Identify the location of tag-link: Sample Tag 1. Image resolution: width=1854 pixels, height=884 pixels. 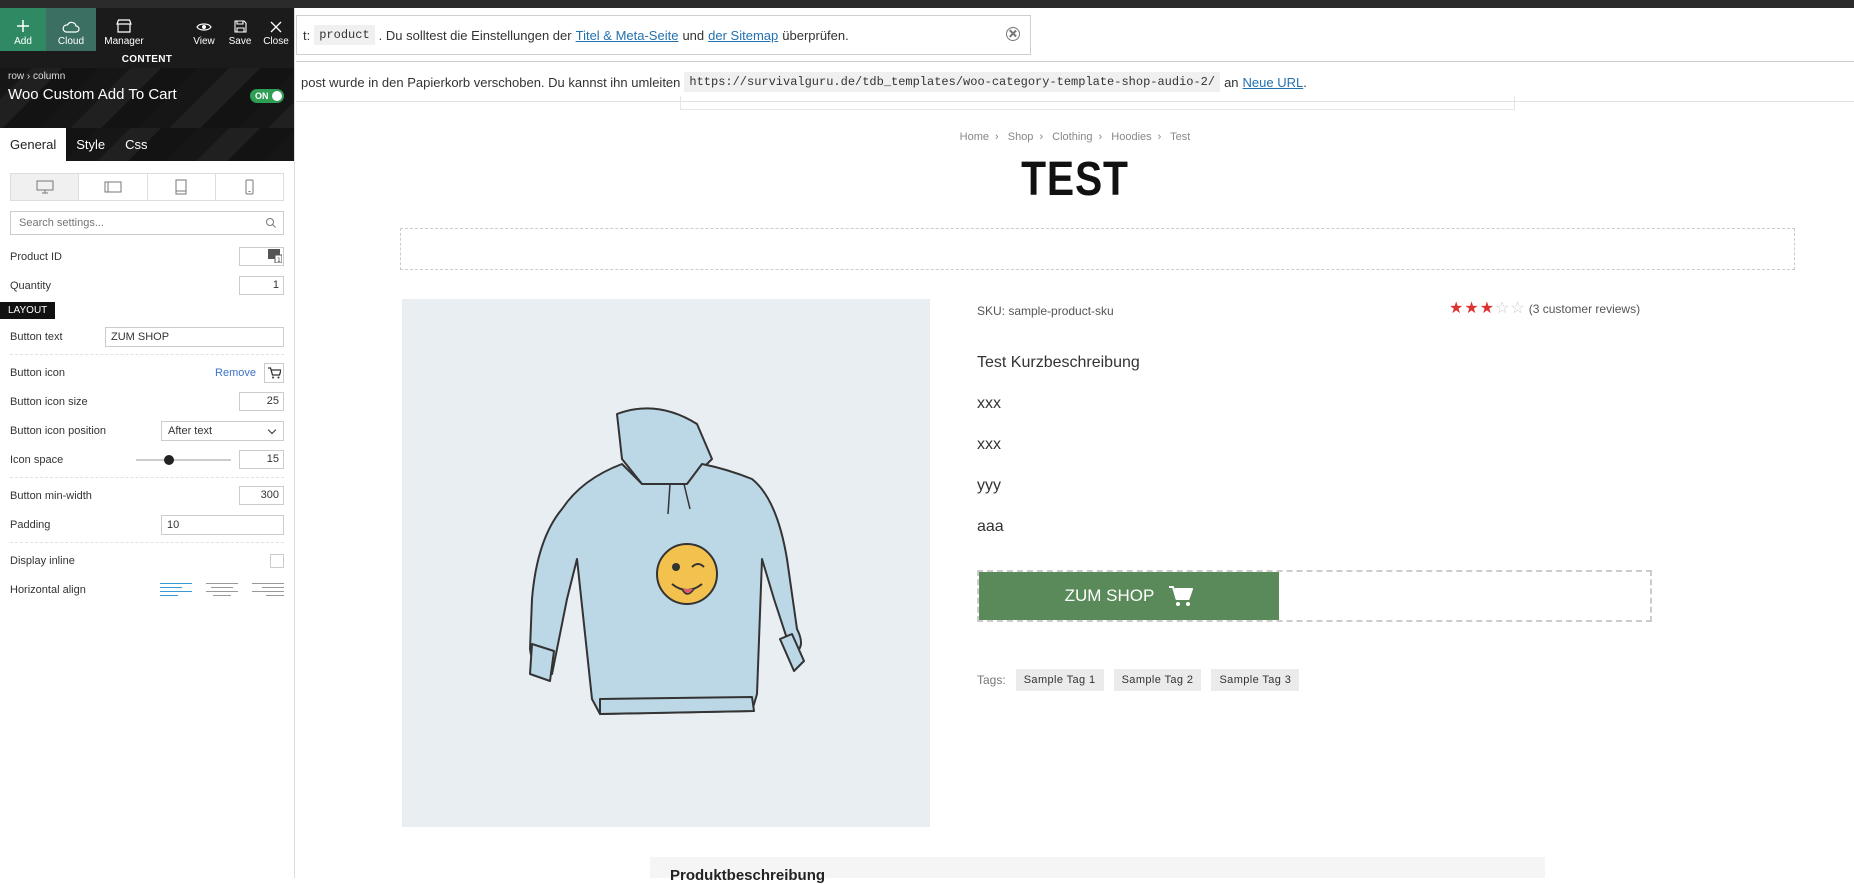
(1059, 680).